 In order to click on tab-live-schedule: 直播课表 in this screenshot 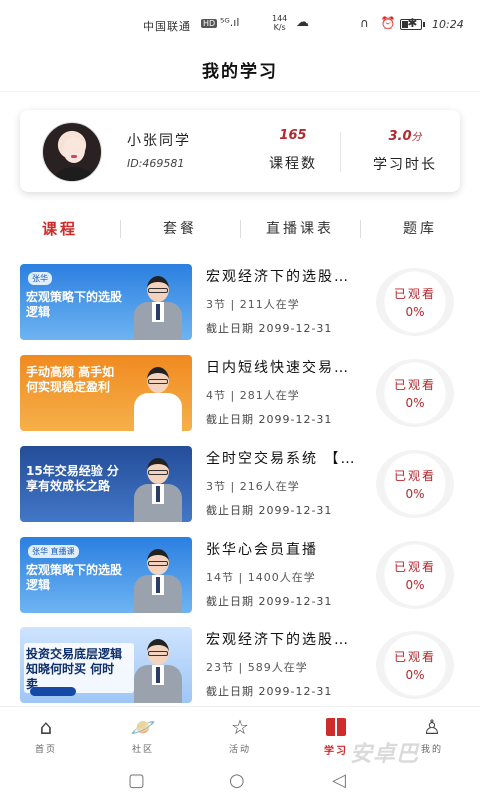, I will do `click(300, 228)`.